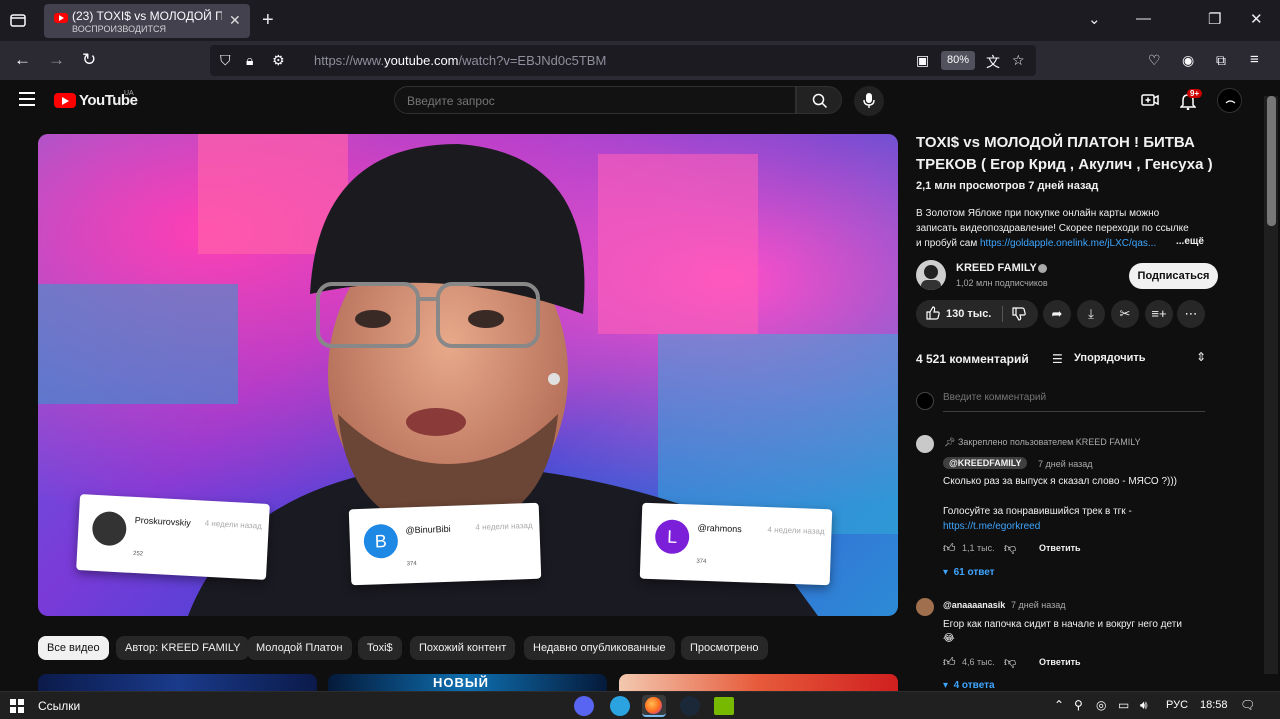 This screenshot has width=1280, height=719. I want to click on pocket-icon: ♡, so click(1154, 60).